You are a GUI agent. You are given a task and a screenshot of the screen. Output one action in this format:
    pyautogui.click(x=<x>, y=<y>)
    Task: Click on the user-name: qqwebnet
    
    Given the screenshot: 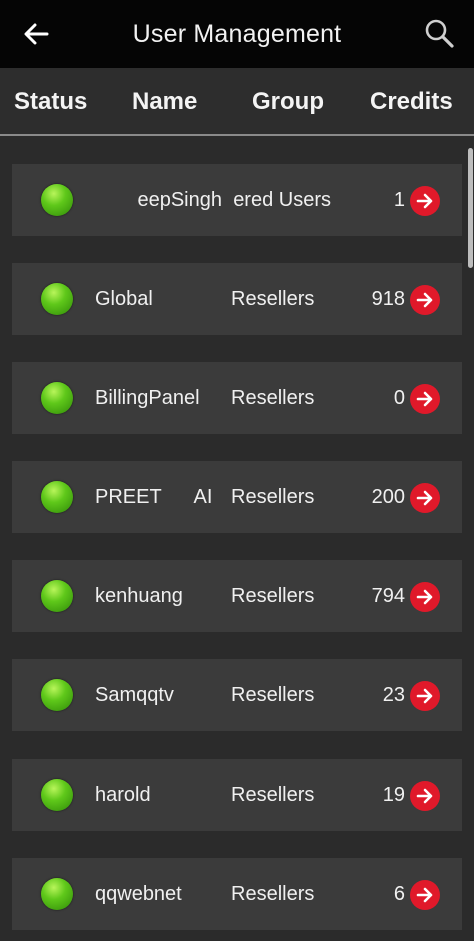 What is the action you would take?
    pyautogui.click(x=138, y=893)
    